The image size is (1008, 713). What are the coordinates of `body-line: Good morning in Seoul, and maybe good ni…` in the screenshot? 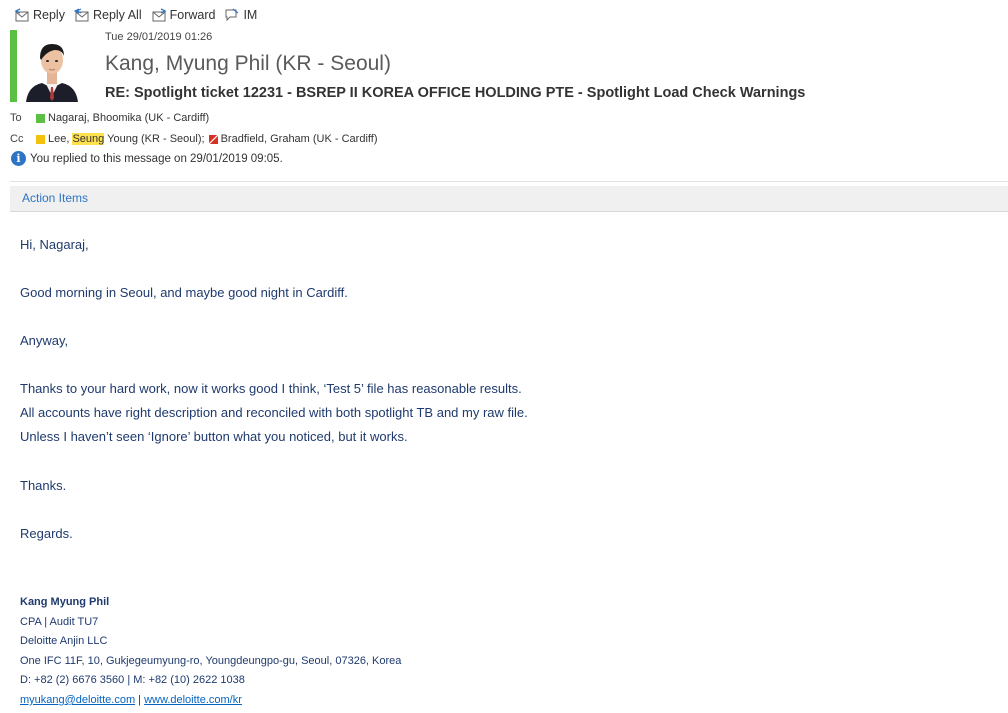 It's located at (184, 292).